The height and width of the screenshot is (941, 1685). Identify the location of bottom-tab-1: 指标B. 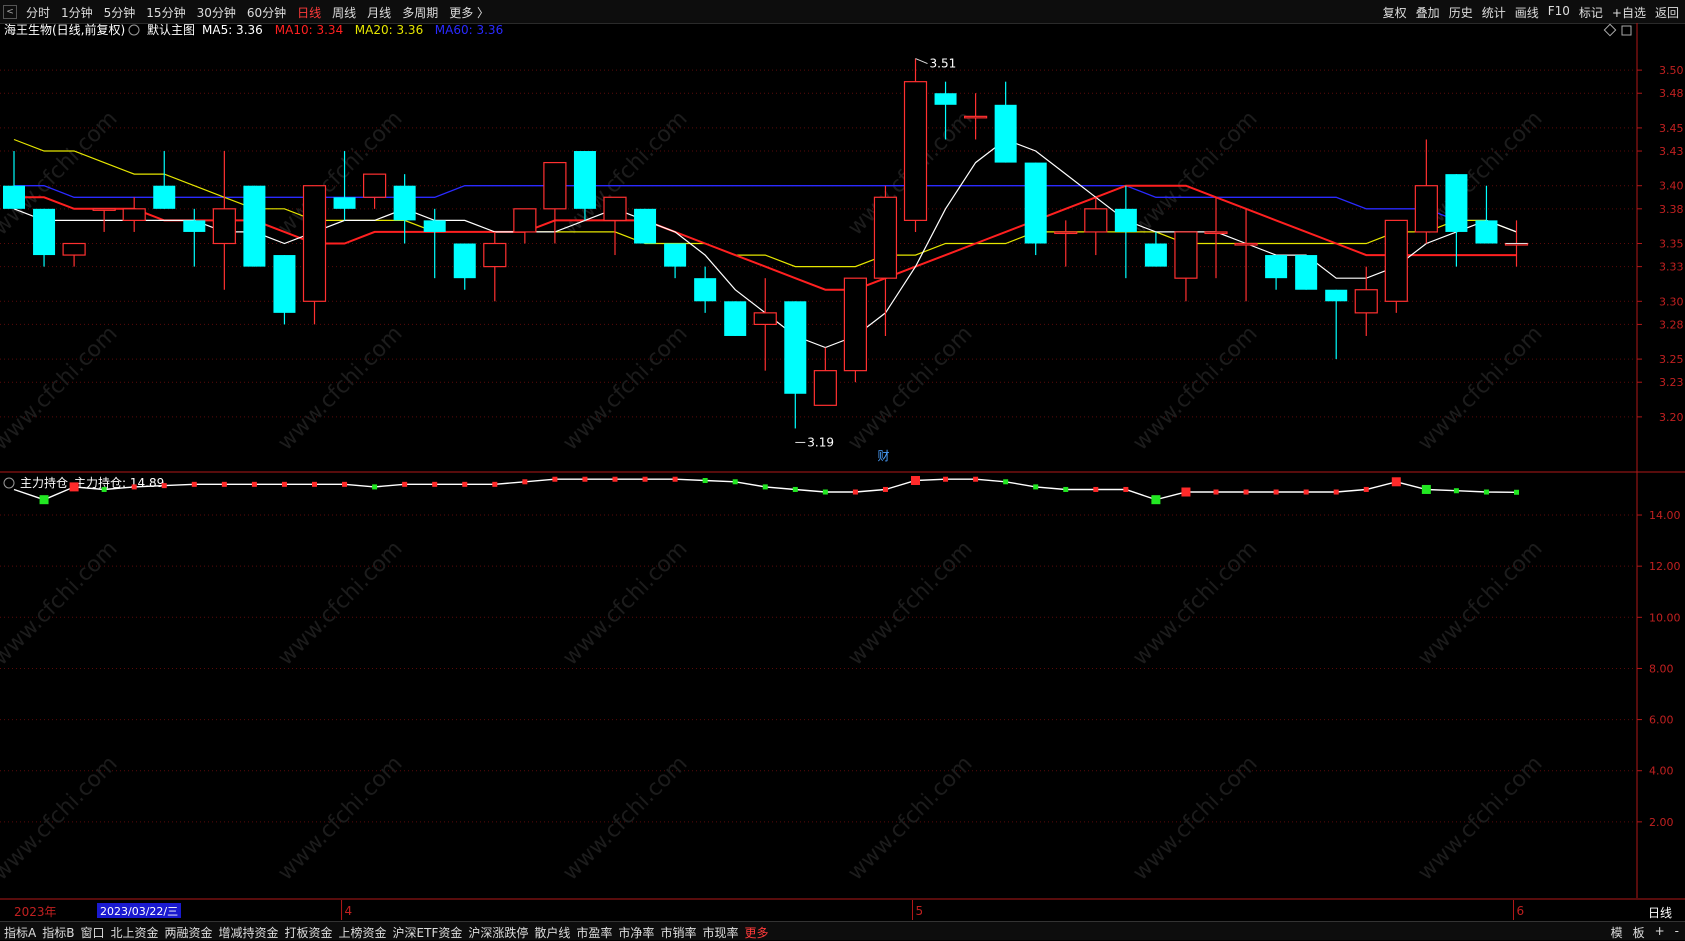
(58, 932).